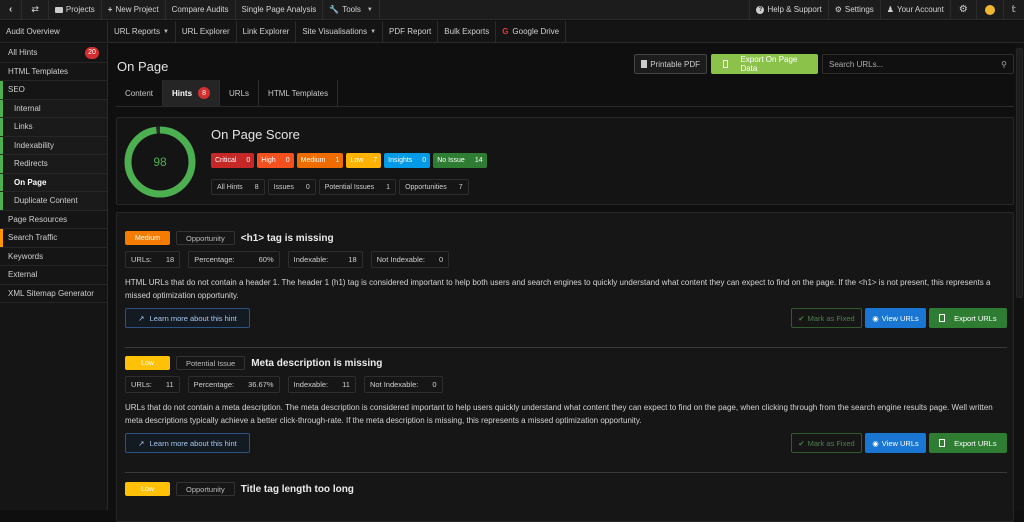 The height and width of the screenshot is (522, 1024). What do you see at coordinates (147, 363) in the screenshot?
I see `priority-badge: Low` at bounding box center [147, 363].